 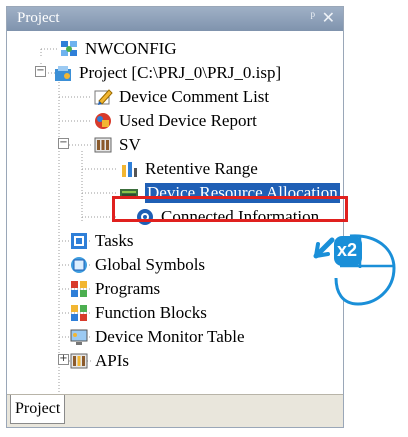 What do you see at coordinates (128, 288) in the screenshot?
I see `tree-item-label: Programs` at bounding box center [128, 288].